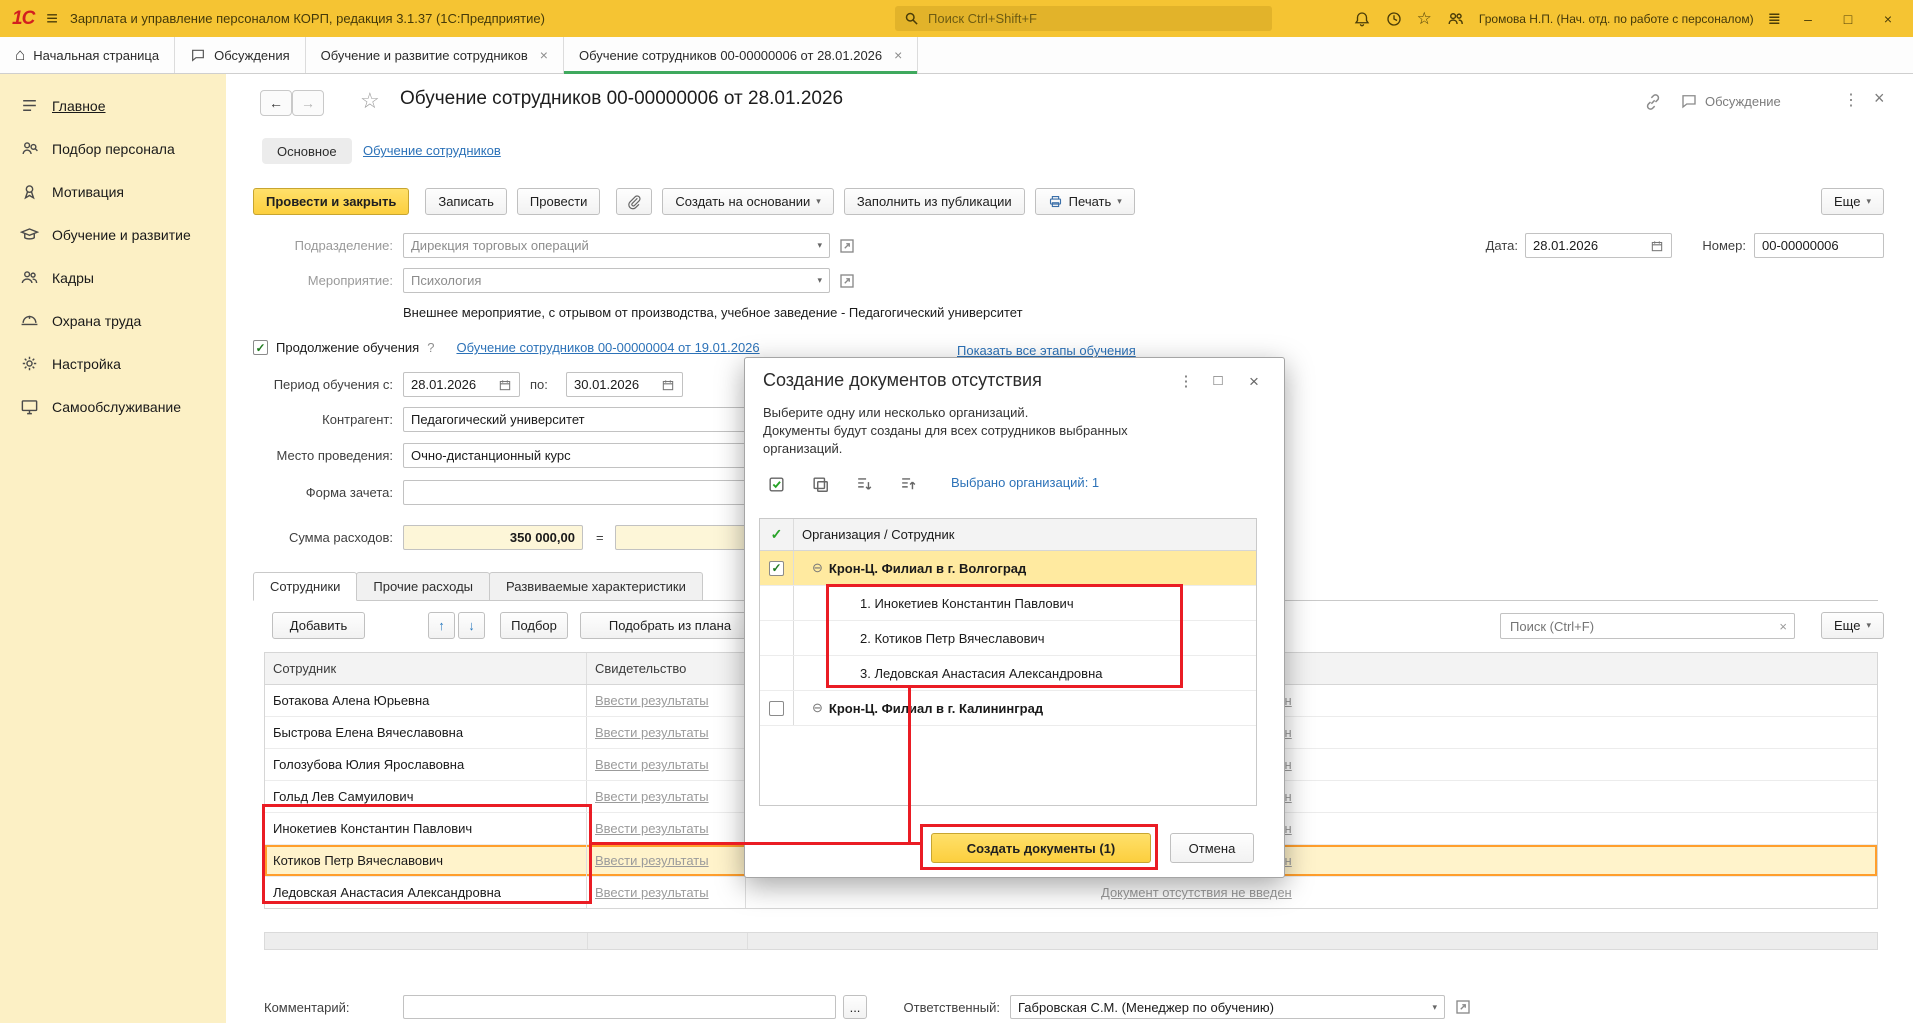 Image resolution: width=1913 pixels, height=1023 pixels. Describe the element at coordinates (1218, 380) in the screenshot. I see `dialog-maximize-icon: □` at that location.